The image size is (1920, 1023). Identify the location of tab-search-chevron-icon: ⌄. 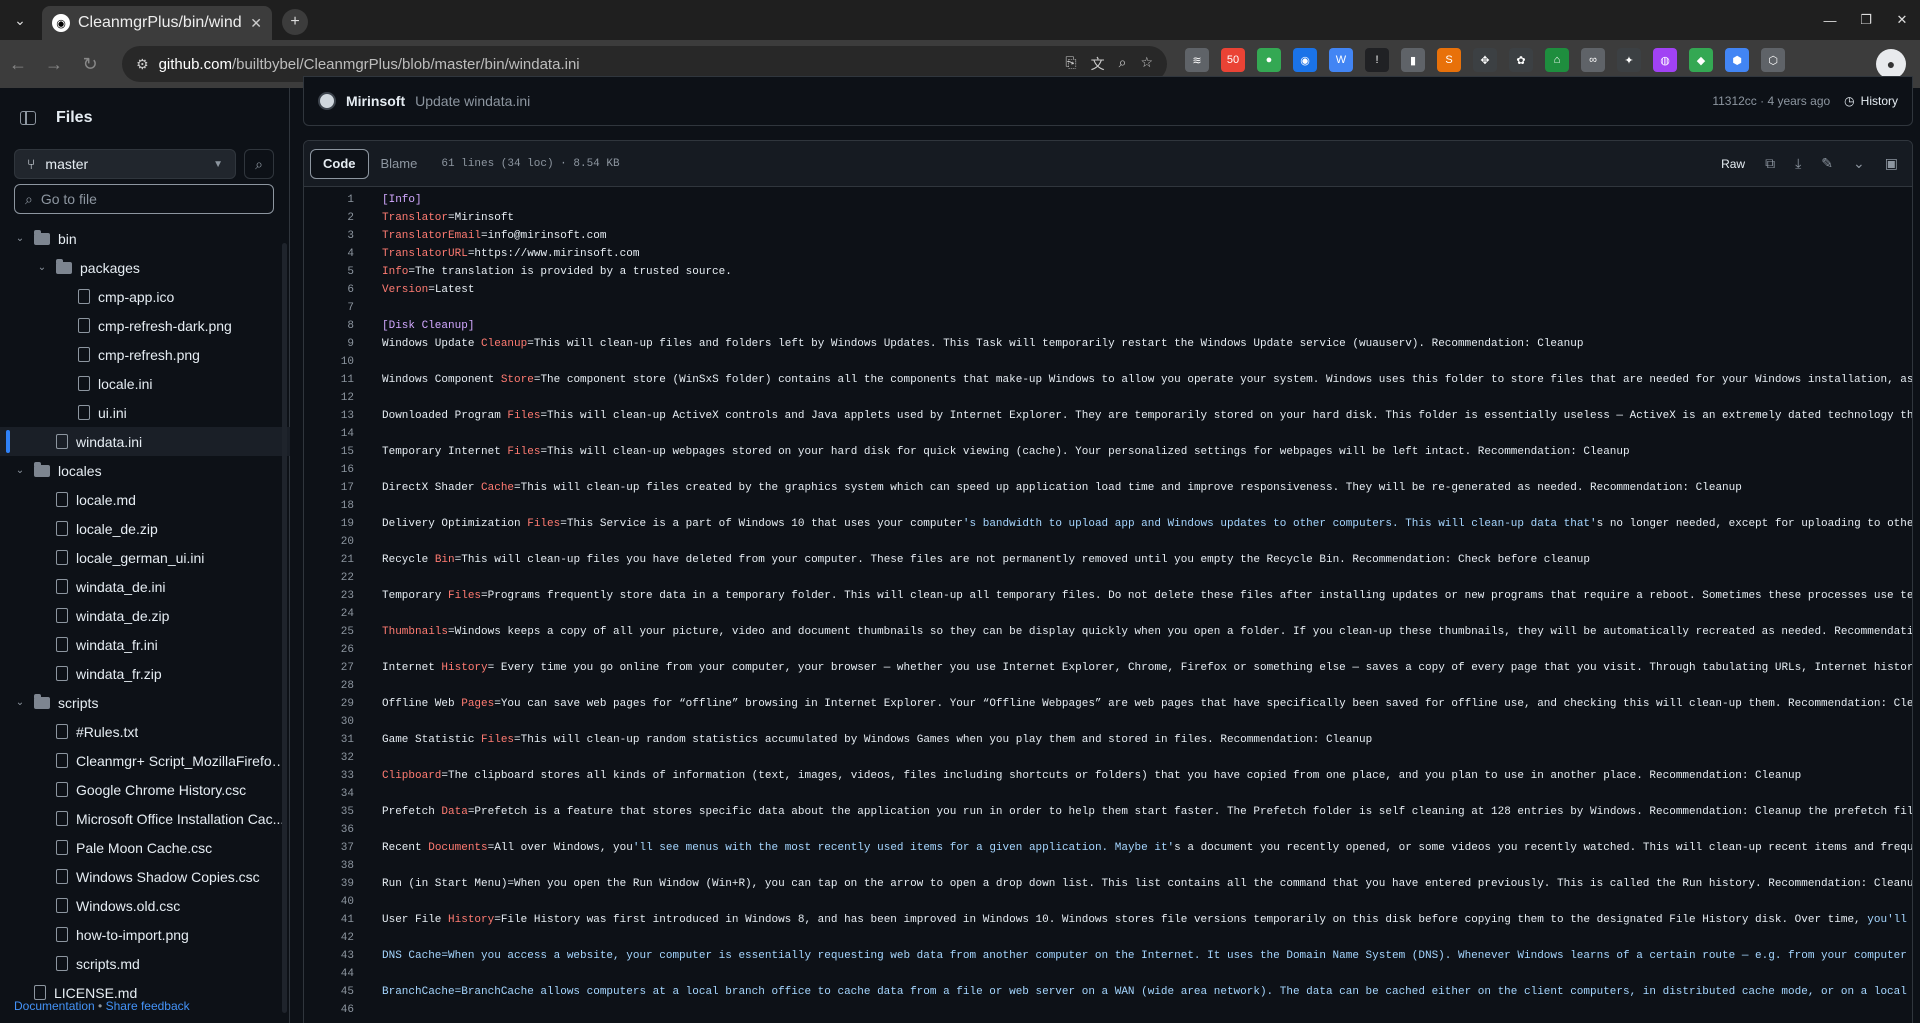
(20, 20).